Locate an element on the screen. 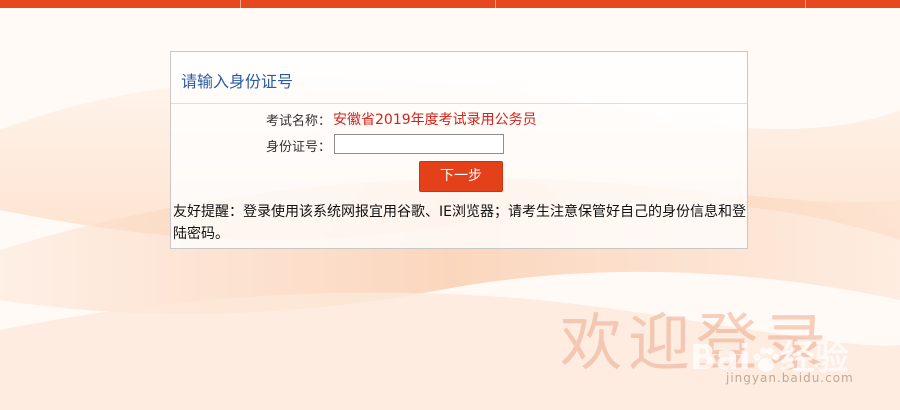 This screenshot has height=410, width=900. panel-divider is located at coordinates (459, 103).